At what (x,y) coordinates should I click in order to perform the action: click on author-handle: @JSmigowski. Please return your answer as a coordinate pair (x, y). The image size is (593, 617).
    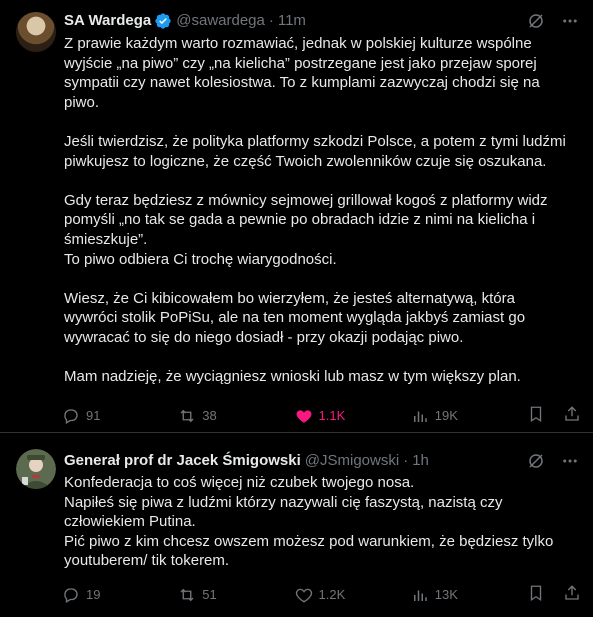
    Looking at the image, I should click on (352, 461).